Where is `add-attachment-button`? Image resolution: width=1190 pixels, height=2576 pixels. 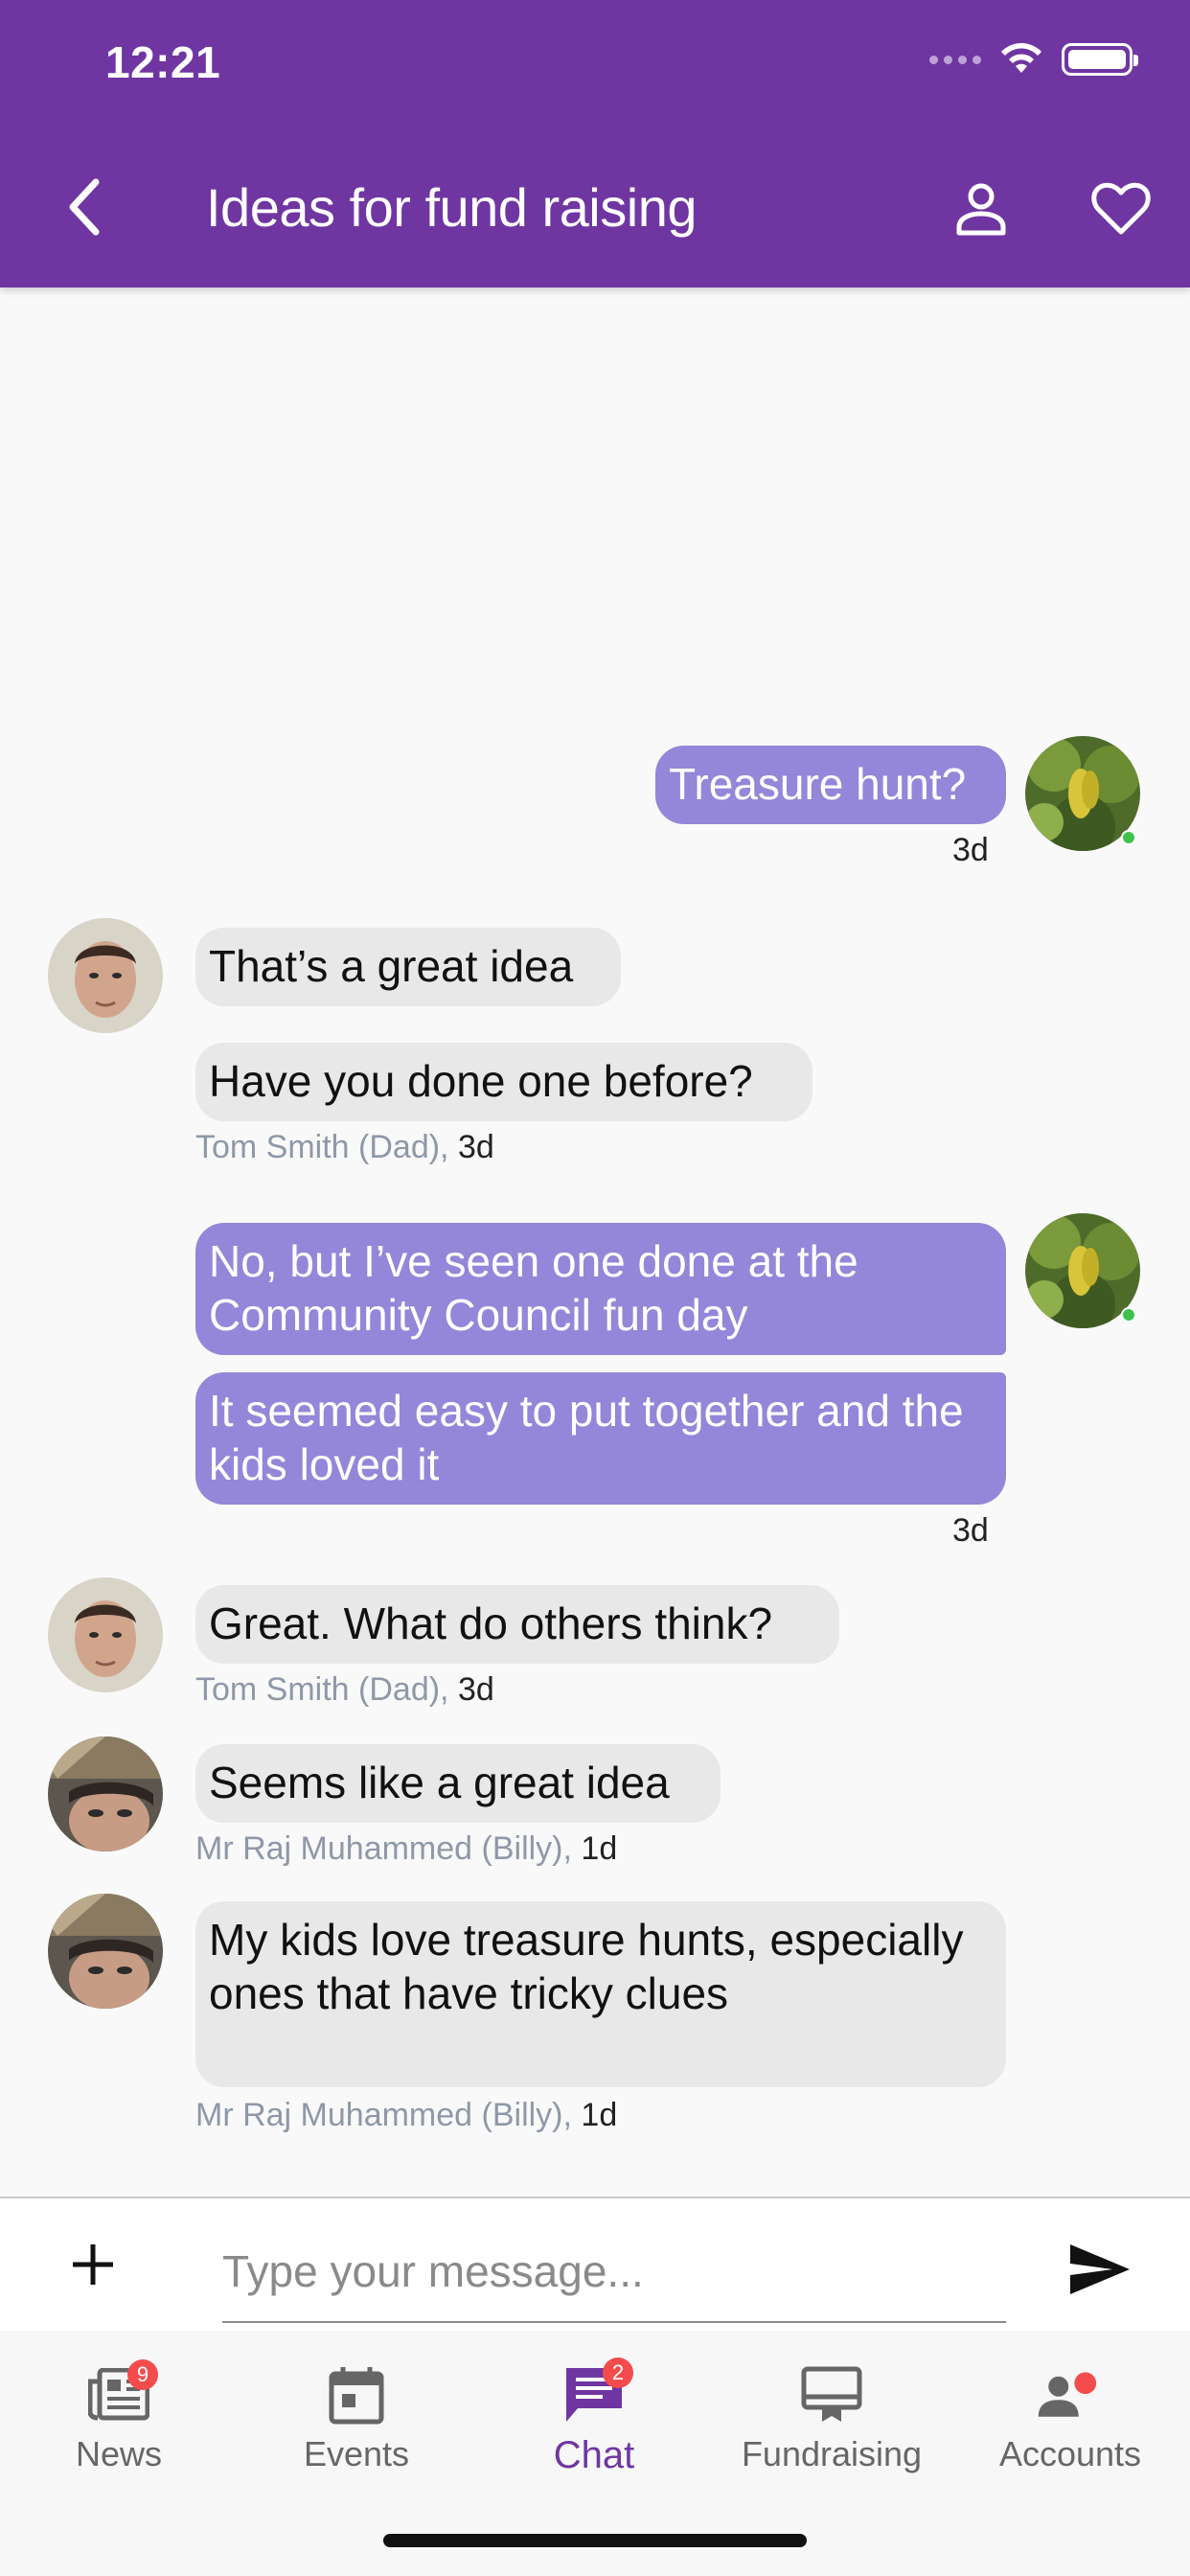
add-attachment-button is located at coordinates (93, 2264).